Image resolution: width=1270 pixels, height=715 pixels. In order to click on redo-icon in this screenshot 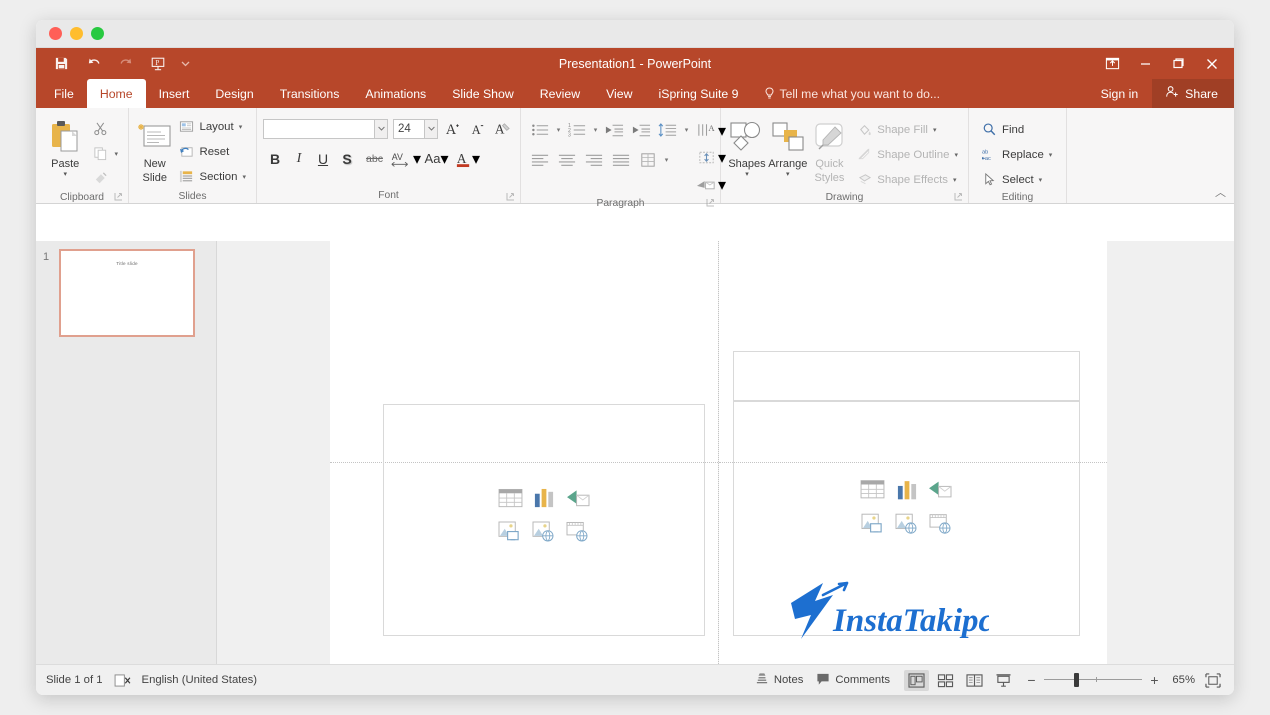, I will do `click(125, 64)`.